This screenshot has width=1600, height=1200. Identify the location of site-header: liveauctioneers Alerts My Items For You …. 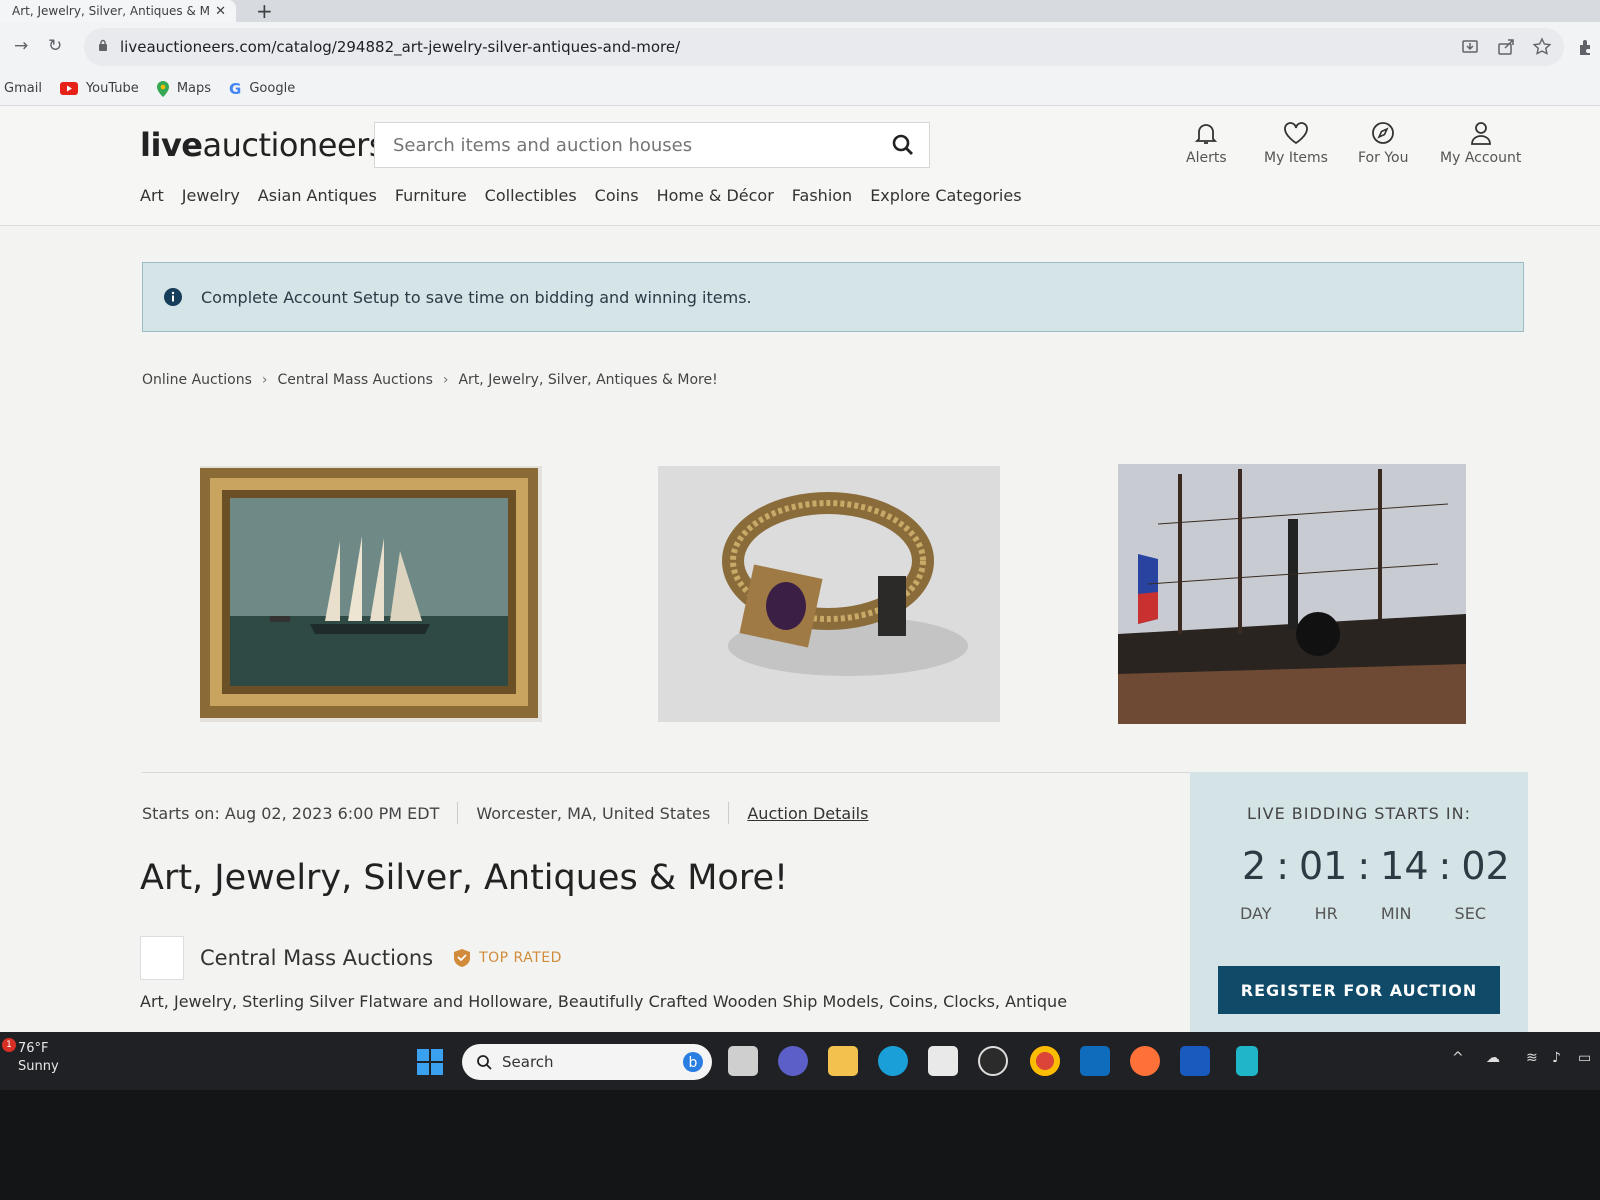
(800, 166).